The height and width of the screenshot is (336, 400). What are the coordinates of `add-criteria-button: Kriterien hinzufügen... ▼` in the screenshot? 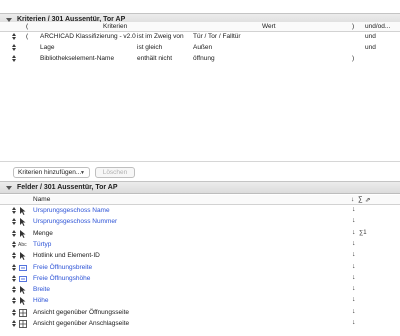 It's located at (51, 172).